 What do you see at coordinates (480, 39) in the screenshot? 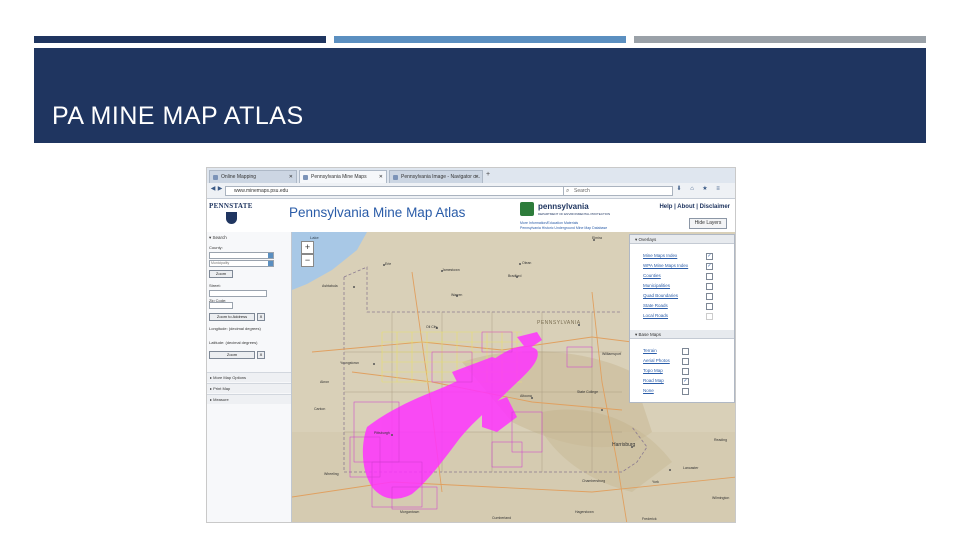
I see `accent-bar-blue` at bounding box center [480, 39].